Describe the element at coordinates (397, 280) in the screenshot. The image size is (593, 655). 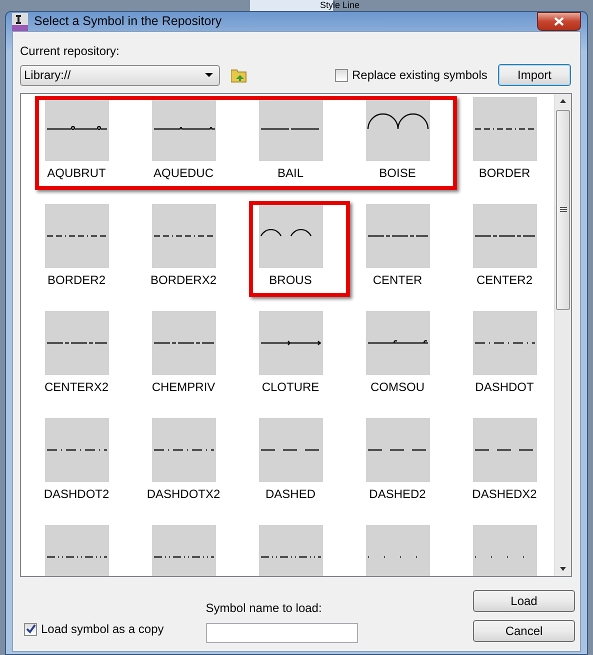
I see `symbol-name: CENTER` at that location.